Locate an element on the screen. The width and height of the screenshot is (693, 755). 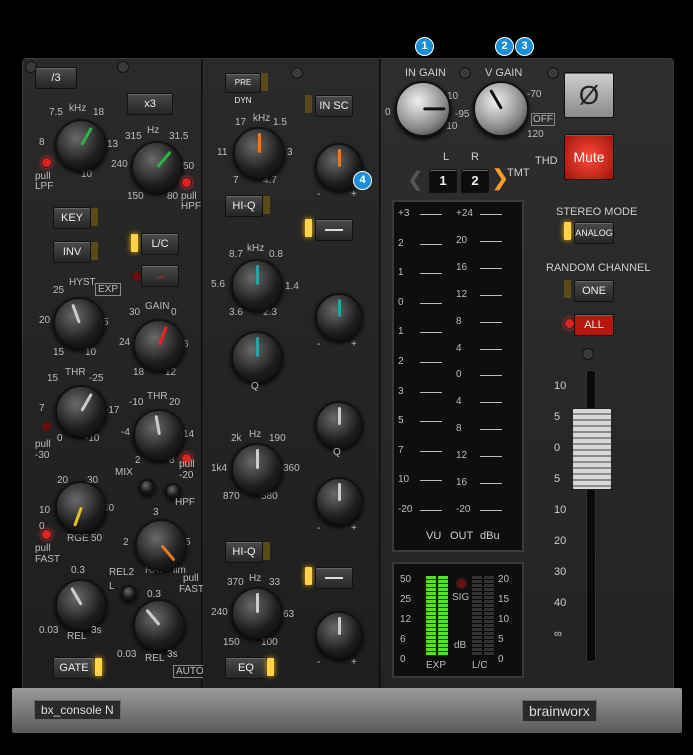
b3-label-2: Hz is located at coordinates (255, 434).